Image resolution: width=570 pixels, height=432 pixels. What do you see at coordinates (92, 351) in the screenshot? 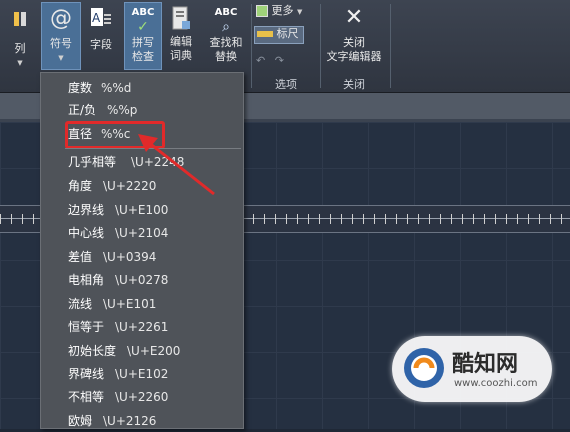
I see `menu-item-name: 初始长度` at bounding box center [92, 351].